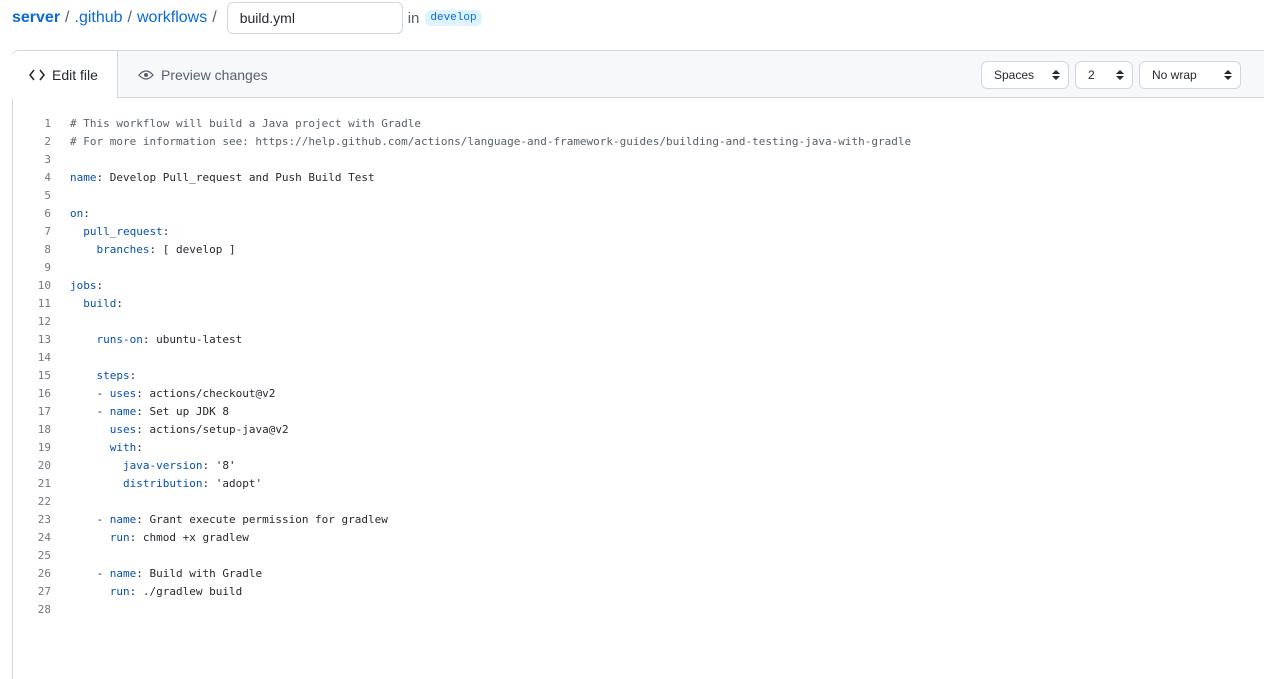 Image resolution: width=1264 pixels, height=679 pixels. I want to click on yaml-key: branches, so click(123, 249).